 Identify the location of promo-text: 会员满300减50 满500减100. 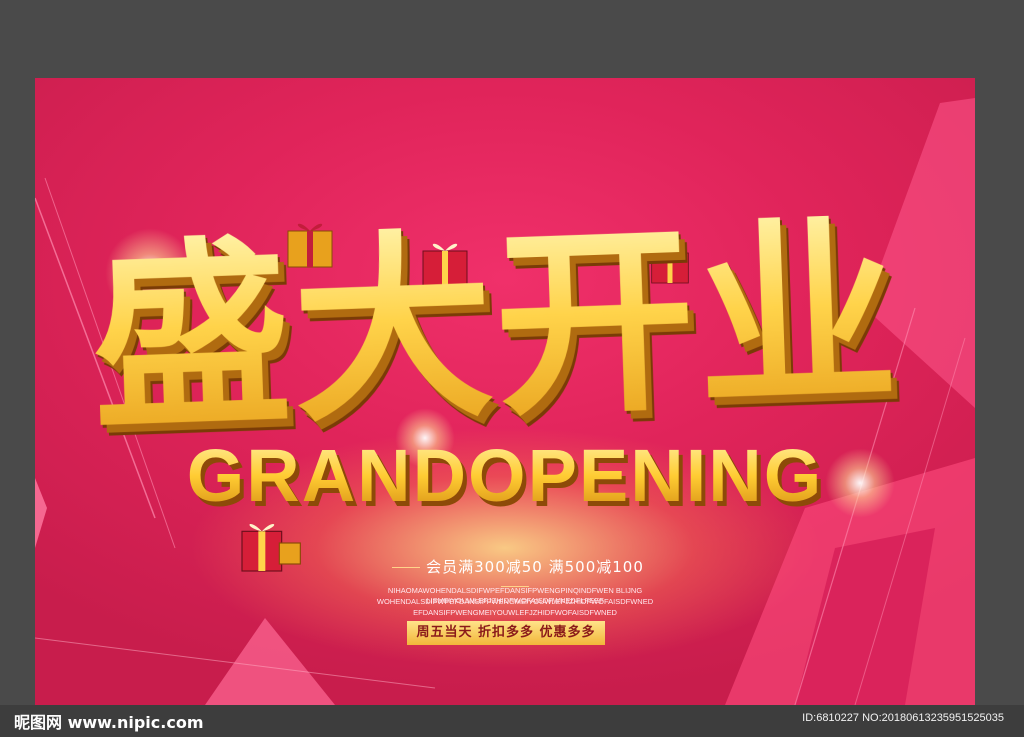
(535, 567).